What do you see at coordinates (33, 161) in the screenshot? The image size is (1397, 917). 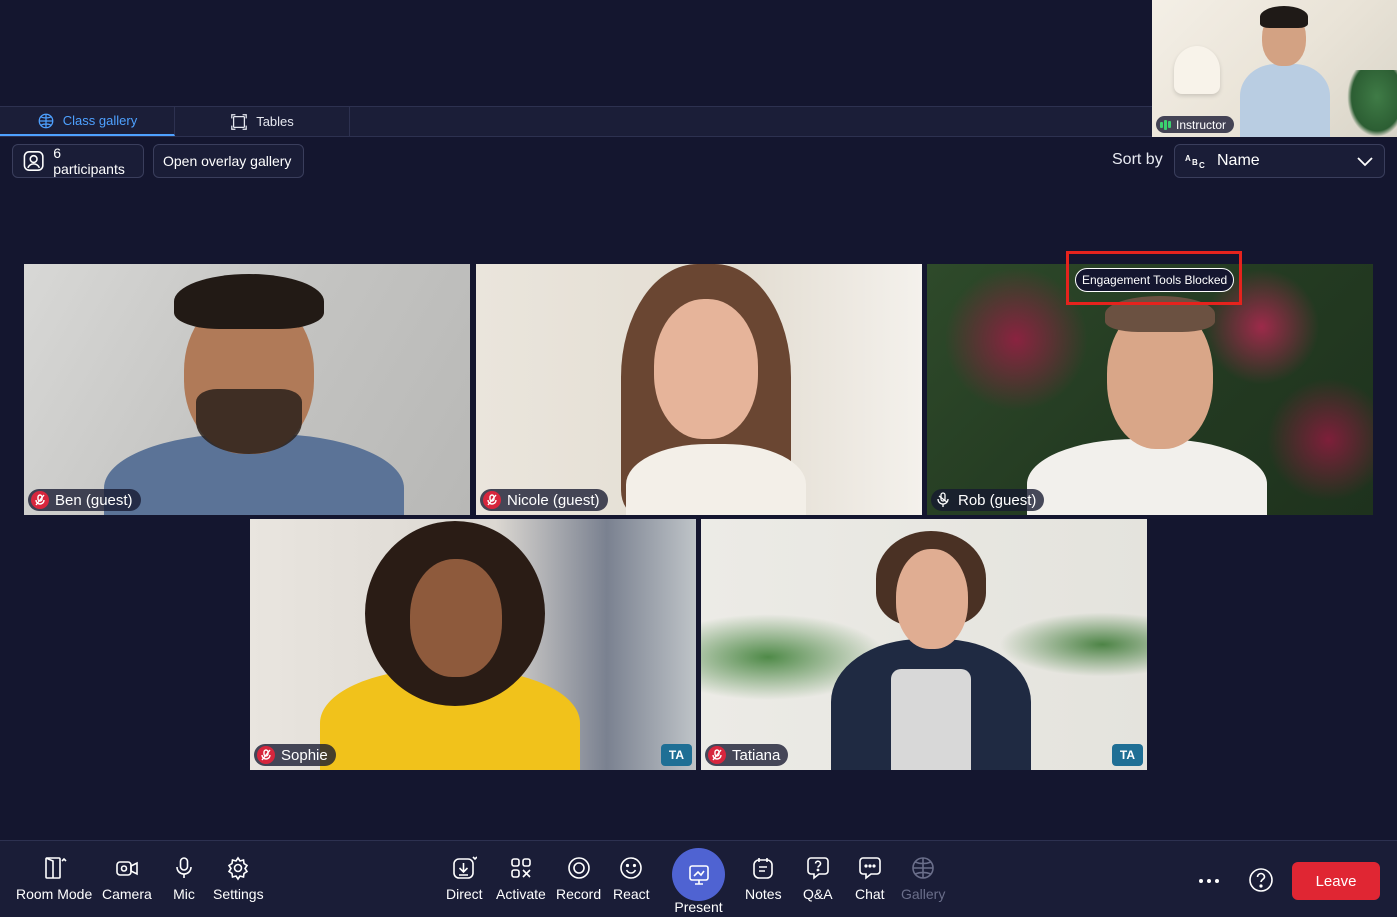 I see `person-icon` at bounding box center [33, 161].